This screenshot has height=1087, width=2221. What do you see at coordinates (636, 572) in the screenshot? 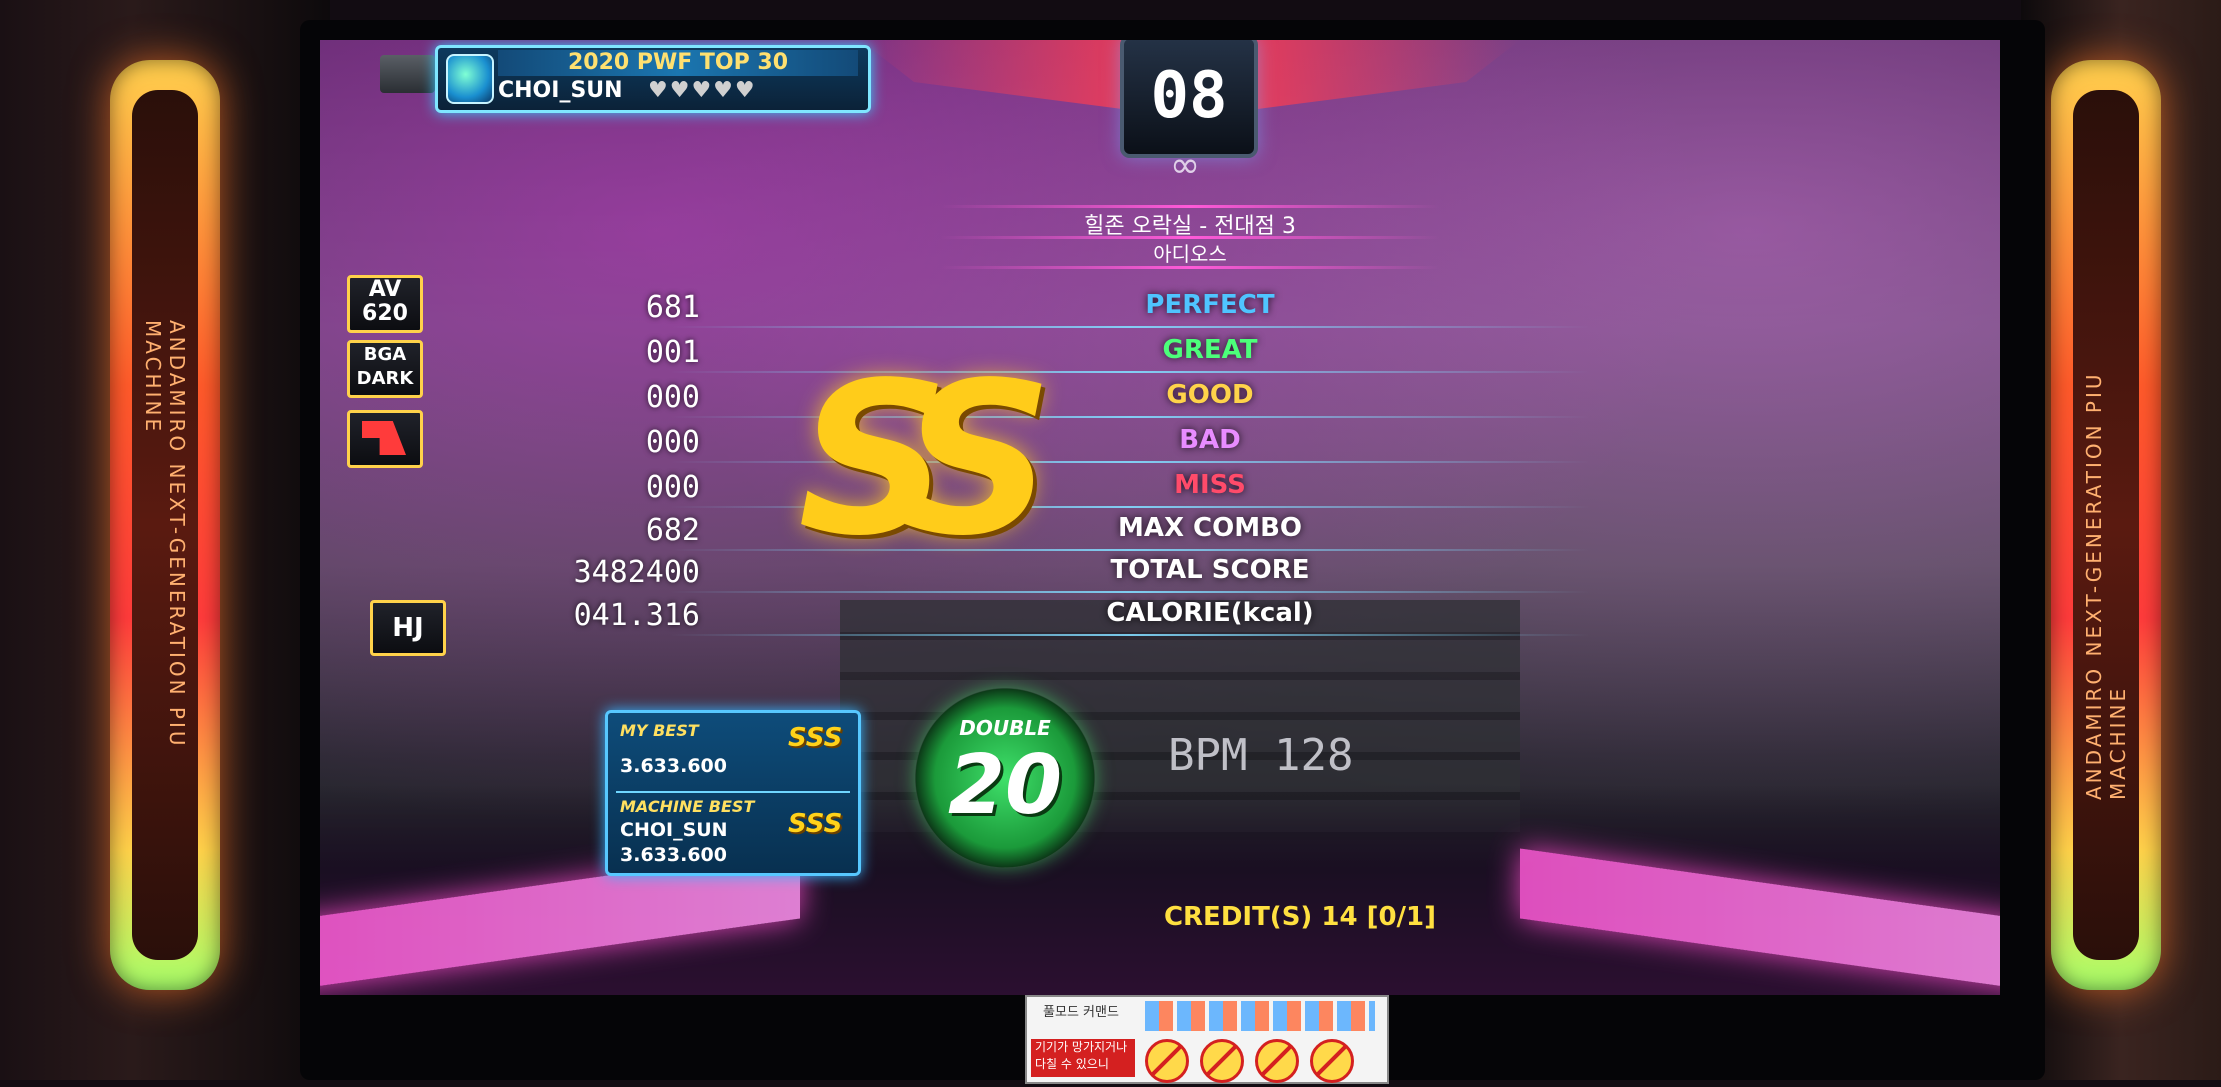
I see `result-value: 3482400` at bounding box center [636, 572].